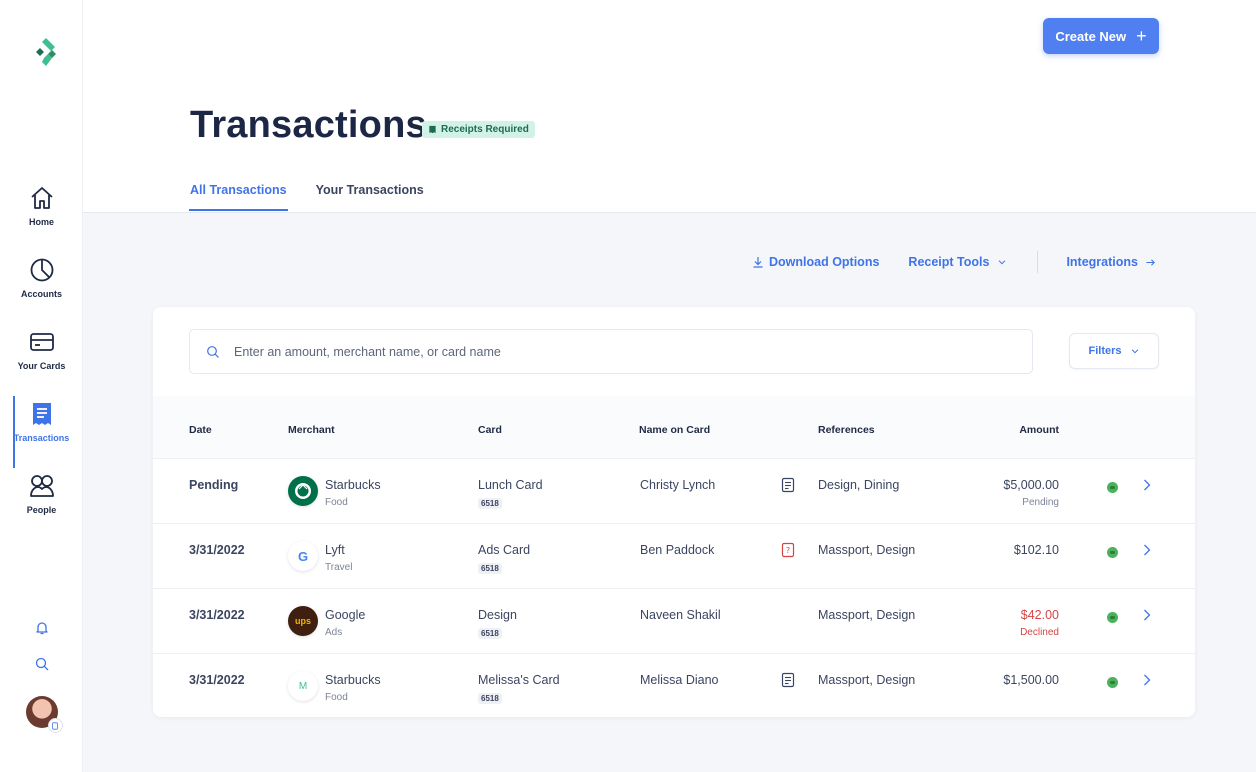 Image resolution: width=1256 pixels, height=772 pixels. Describe the element at coordinates (519, 680) in the screenshot. I see `row-card-name: Melissa's Card` at that location.